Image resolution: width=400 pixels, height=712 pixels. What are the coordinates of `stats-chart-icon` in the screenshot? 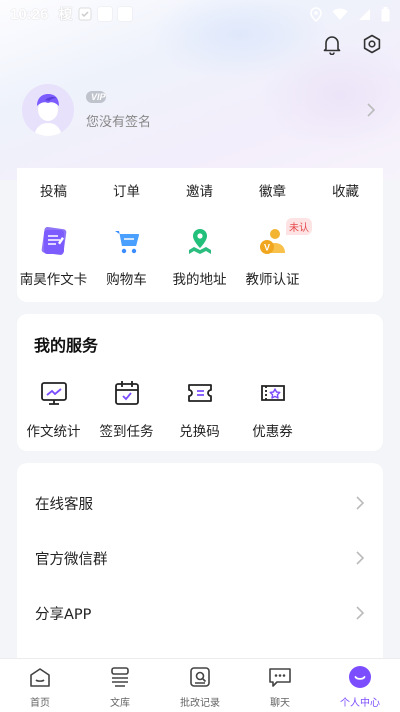 It's located at (53, 393).